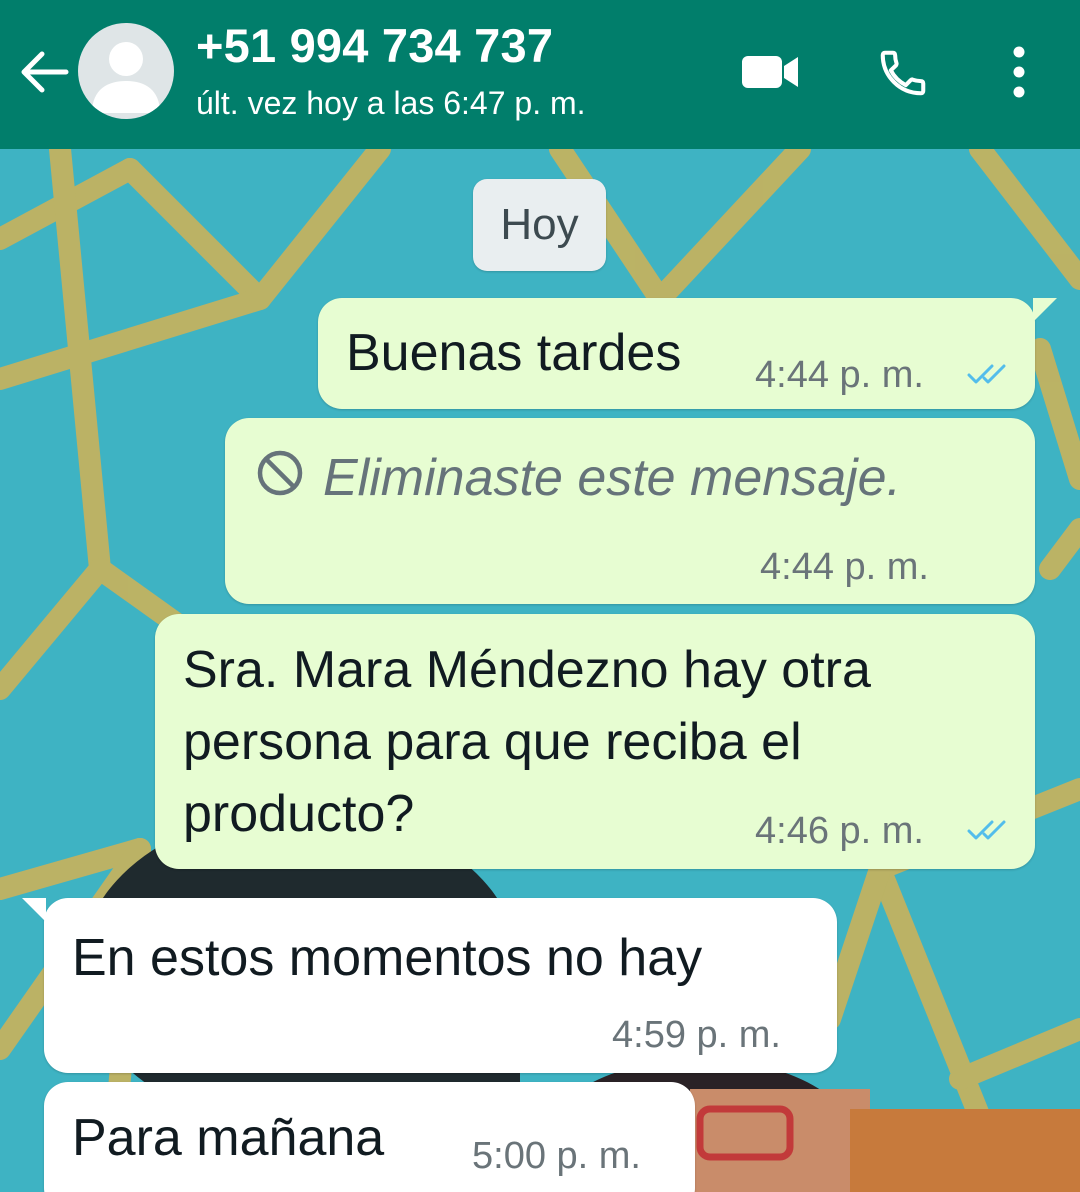 The width and height of the screenshot is (1080, 1192). What do you see at coordinates (687, 353) in the screenshot?
I see `message-bubble-outgoing: Buenas tardes 4:44 p. m.` at bounding box center [687, 353].